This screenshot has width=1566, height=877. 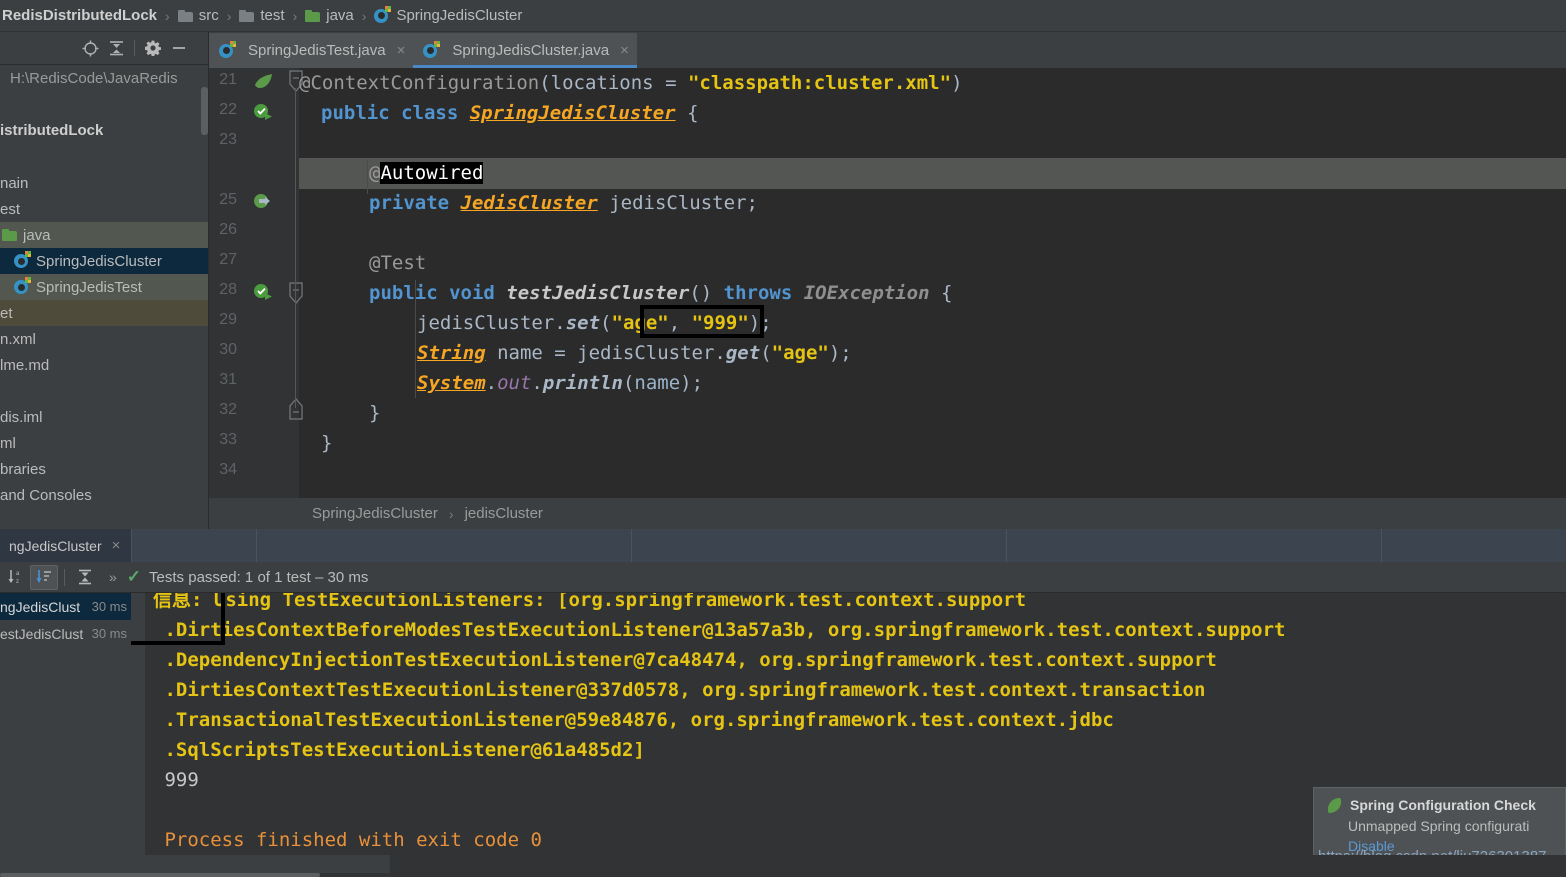 I want to click on tree-item-label: java, so click(x=37, y=235).